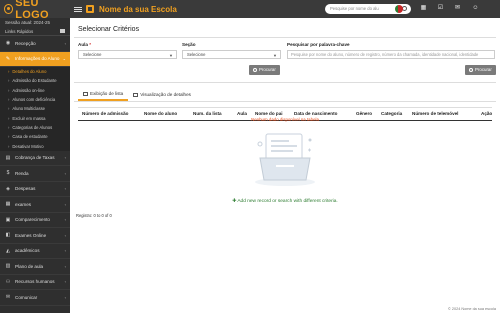 The height and width of the screenshot is (313, 500). I want to click on sidebar-item-label: Recursos humanos, so click(35, 282).